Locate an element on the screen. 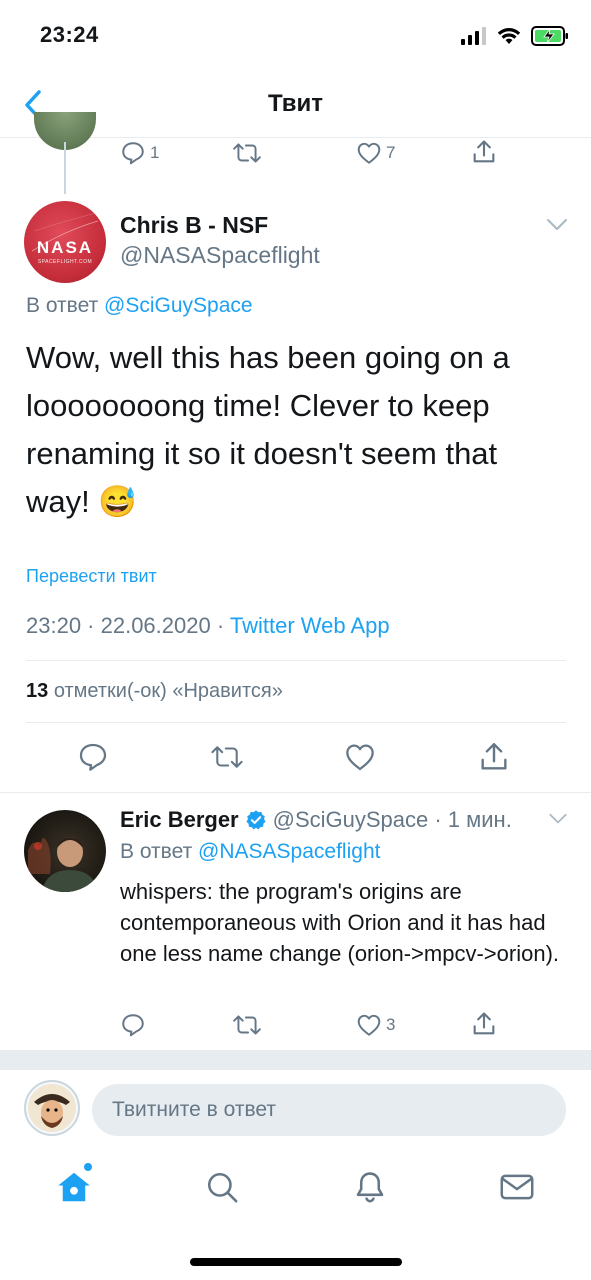 The image size is (591, 1280). tab-notifications is located at coordinates (370, 1187).